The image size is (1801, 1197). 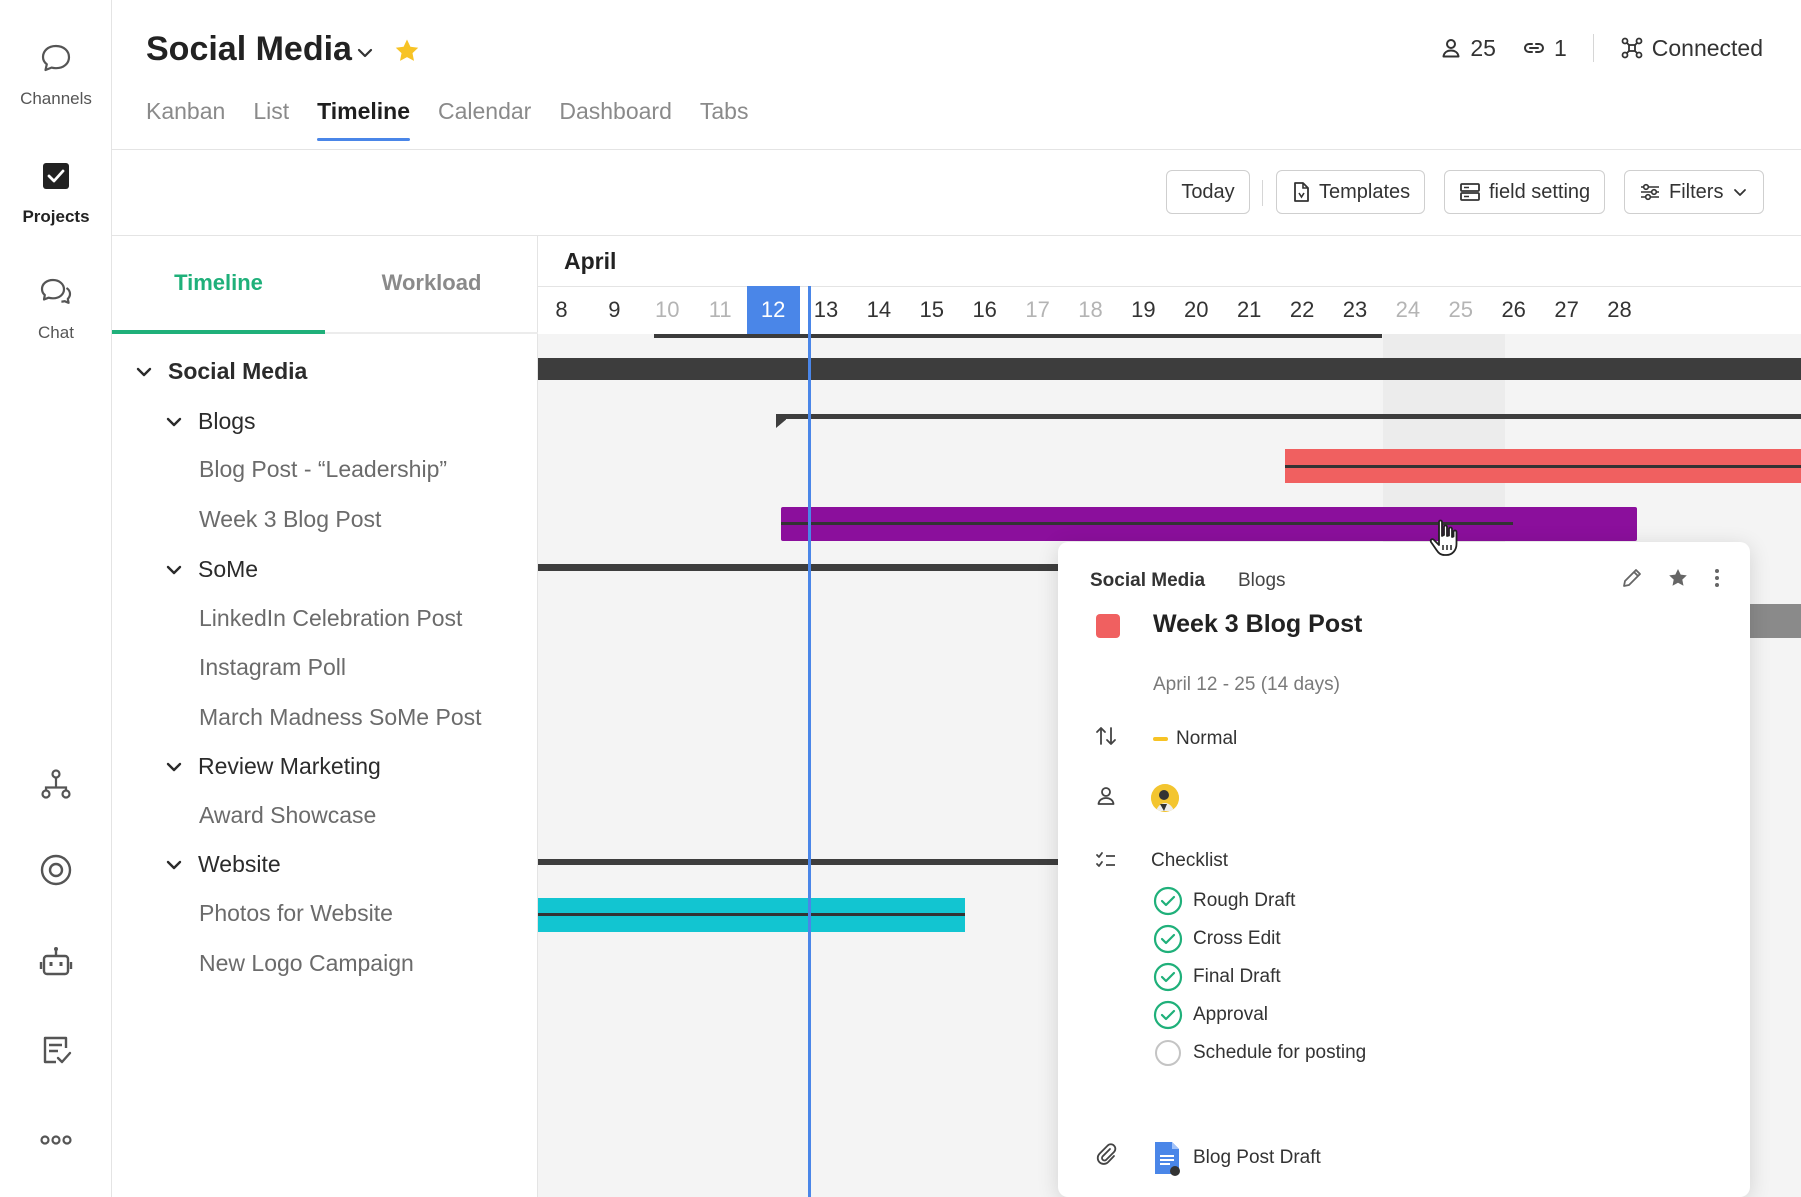 What do you see at coordinates (798, 862) in the screenshot?
I see `group-bar-website` at bounding box center [798, 862].